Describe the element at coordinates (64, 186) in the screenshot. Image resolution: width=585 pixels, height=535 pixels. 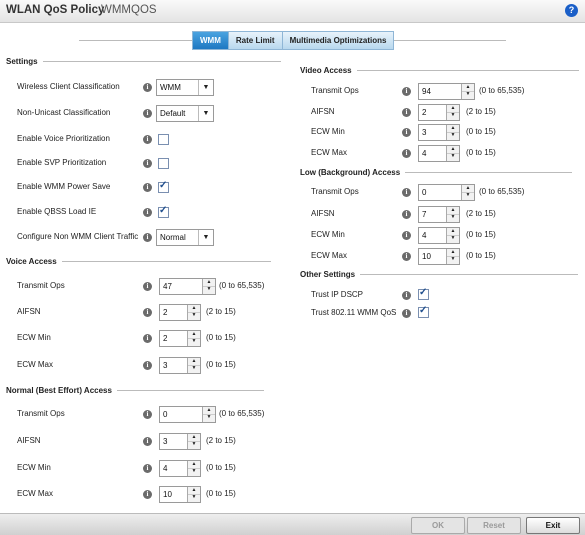
I see `wmm-power-save-label: Enable WMM Power Save` at that location.